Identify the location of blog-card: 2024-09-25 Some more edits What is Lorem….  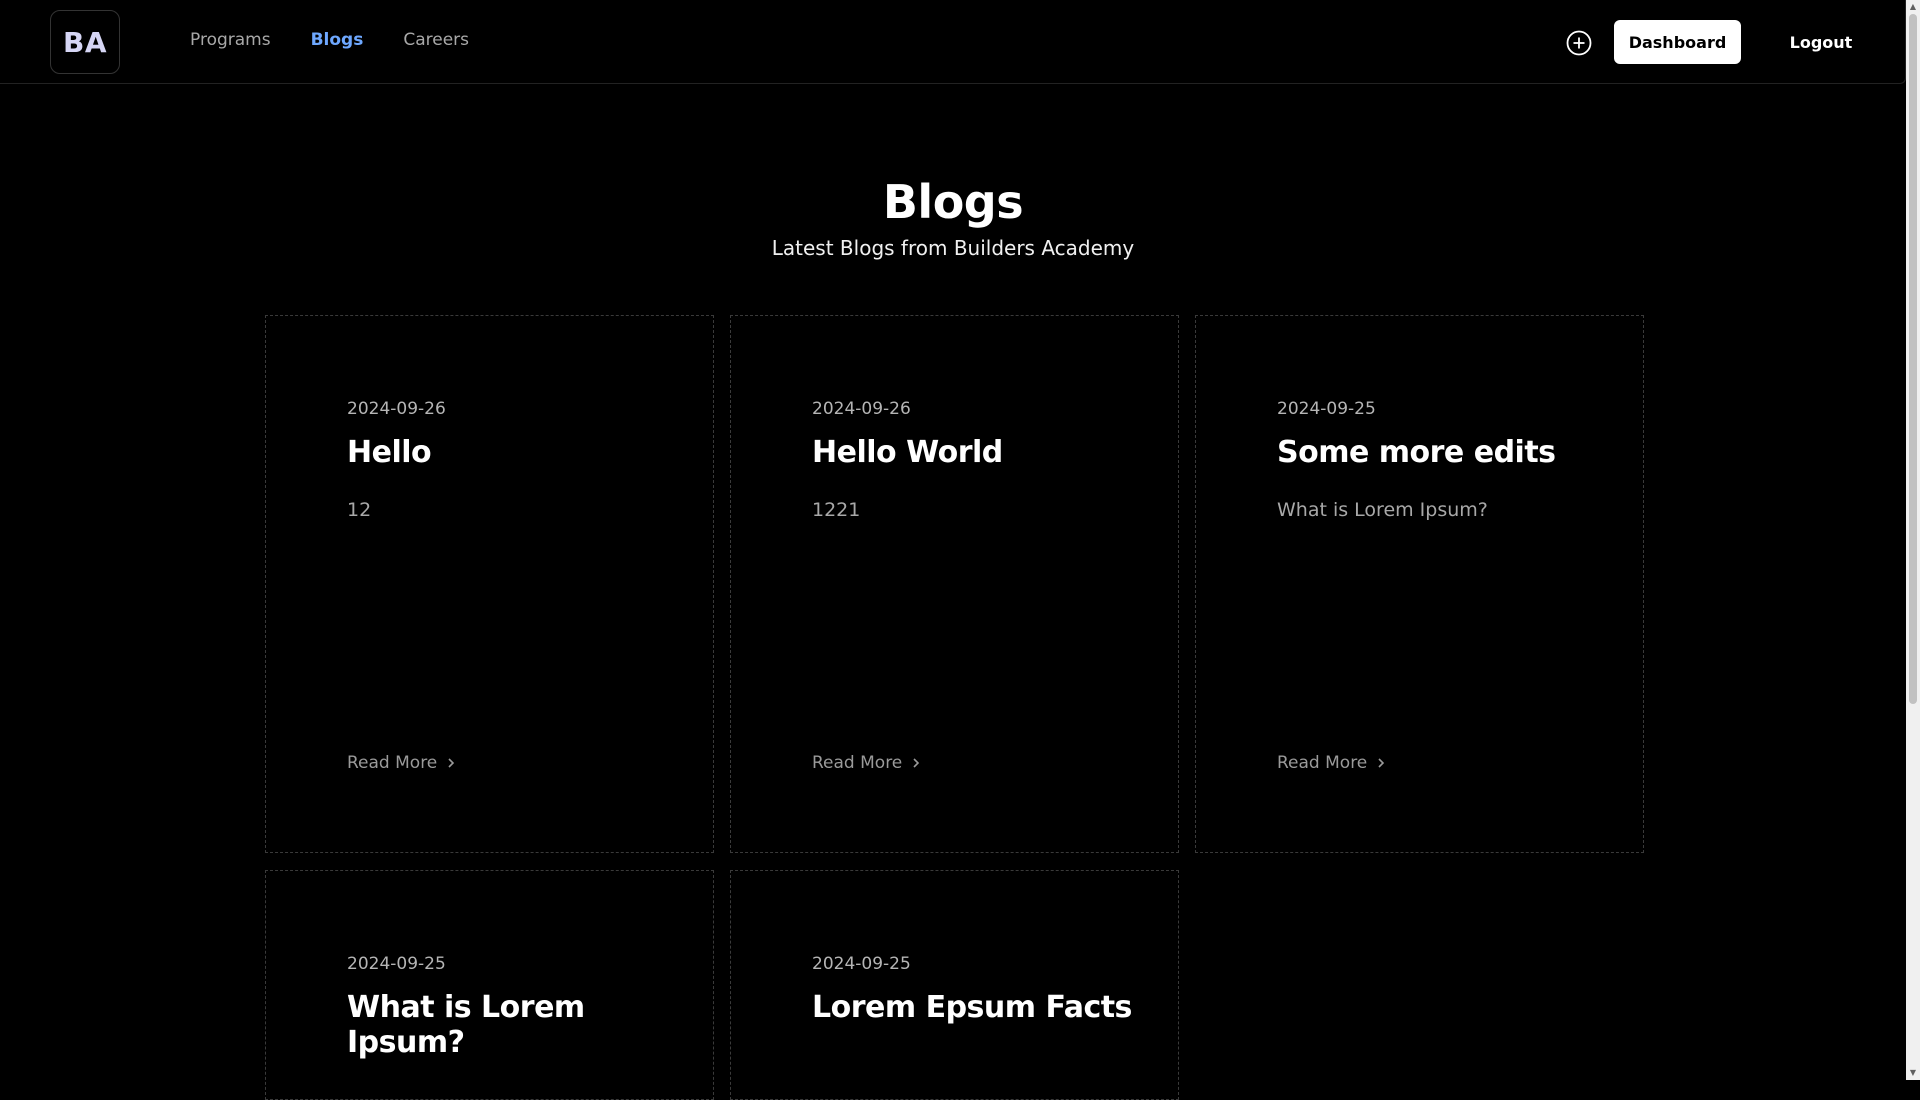
(1419, 584).